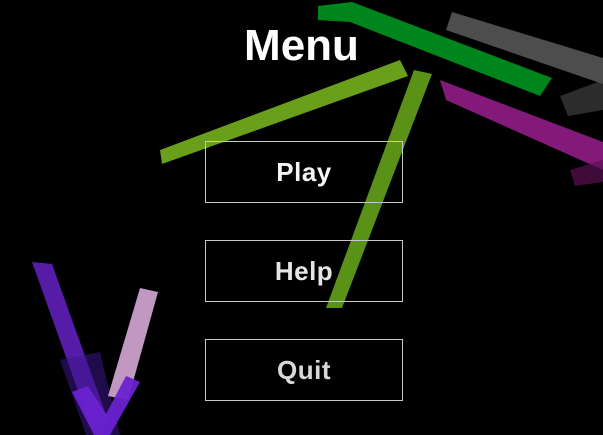 The width and height of the screenshot is (603, 435). I want to click on menu-title: Menu, so click(301, 45).